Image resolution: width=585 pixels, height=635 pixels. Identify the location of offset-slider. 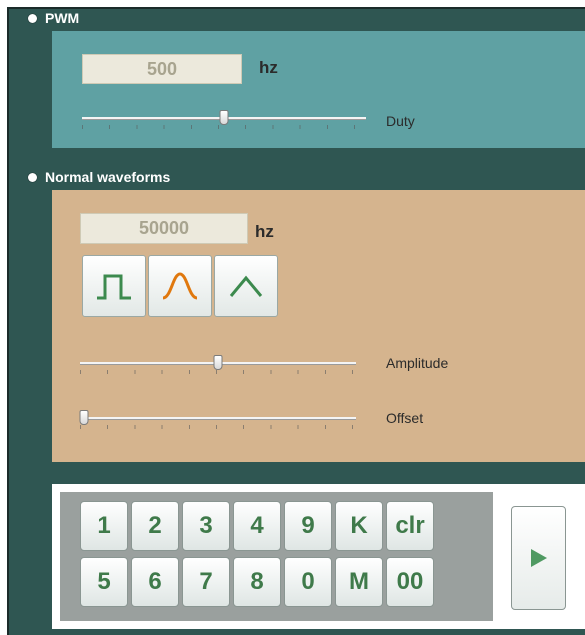
(217, 421).